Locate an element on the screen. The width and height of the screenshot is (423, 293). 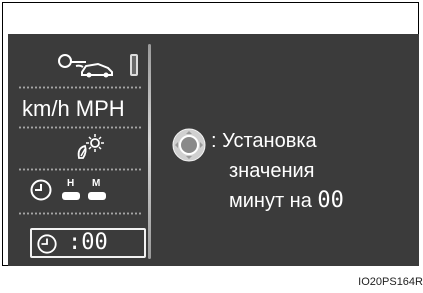
menu-scrollbar is located at coordinates (149, 151).